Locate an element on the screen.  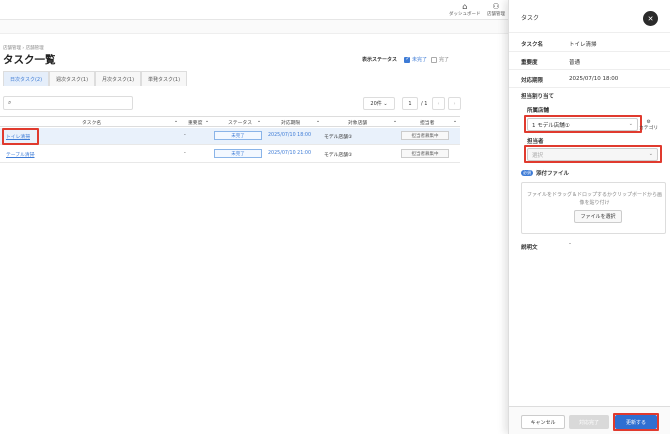
close-button: ✕ is located at coordinates (650, 18).